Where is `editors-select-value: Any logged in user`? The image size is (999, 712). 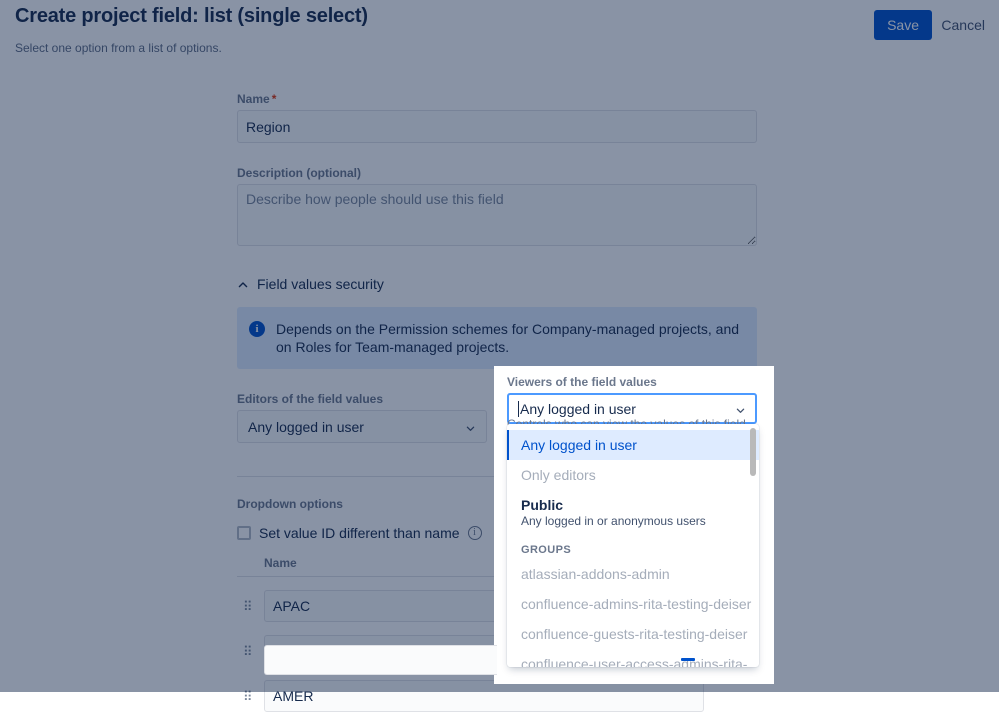
editors-select-value: Any logged in user is located at coordinates (306, 427).